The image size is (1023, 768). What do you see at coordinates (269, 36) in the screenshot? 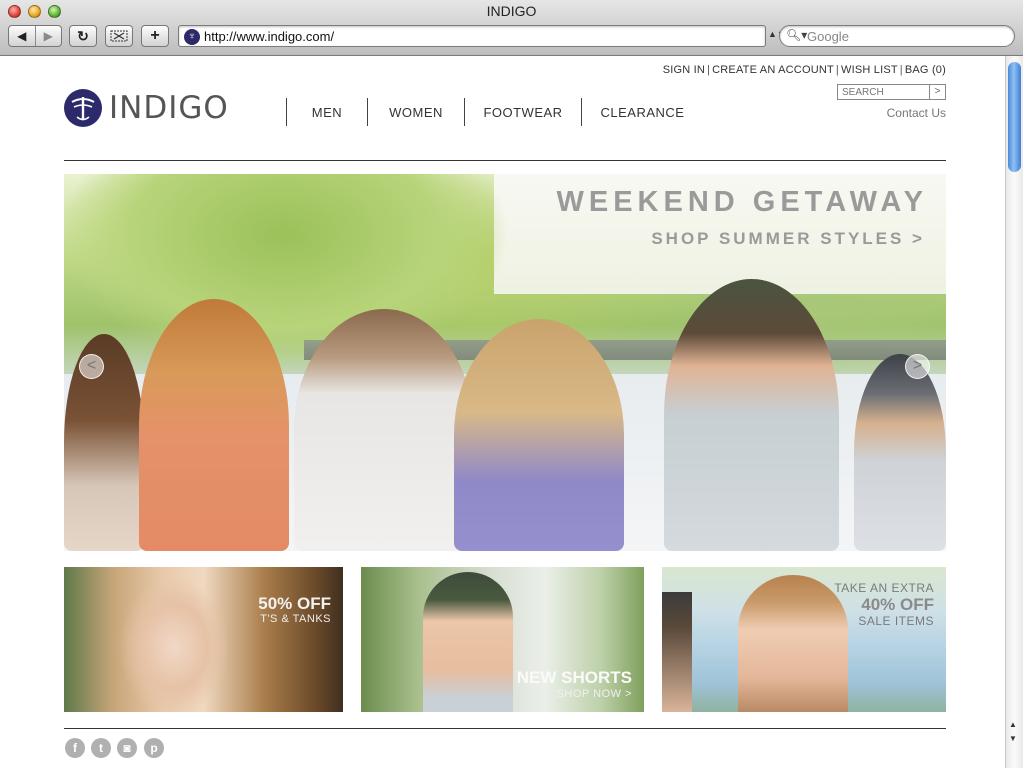
I see `url-text: http://www.indigo.com/` at bounding box center [269, 36].